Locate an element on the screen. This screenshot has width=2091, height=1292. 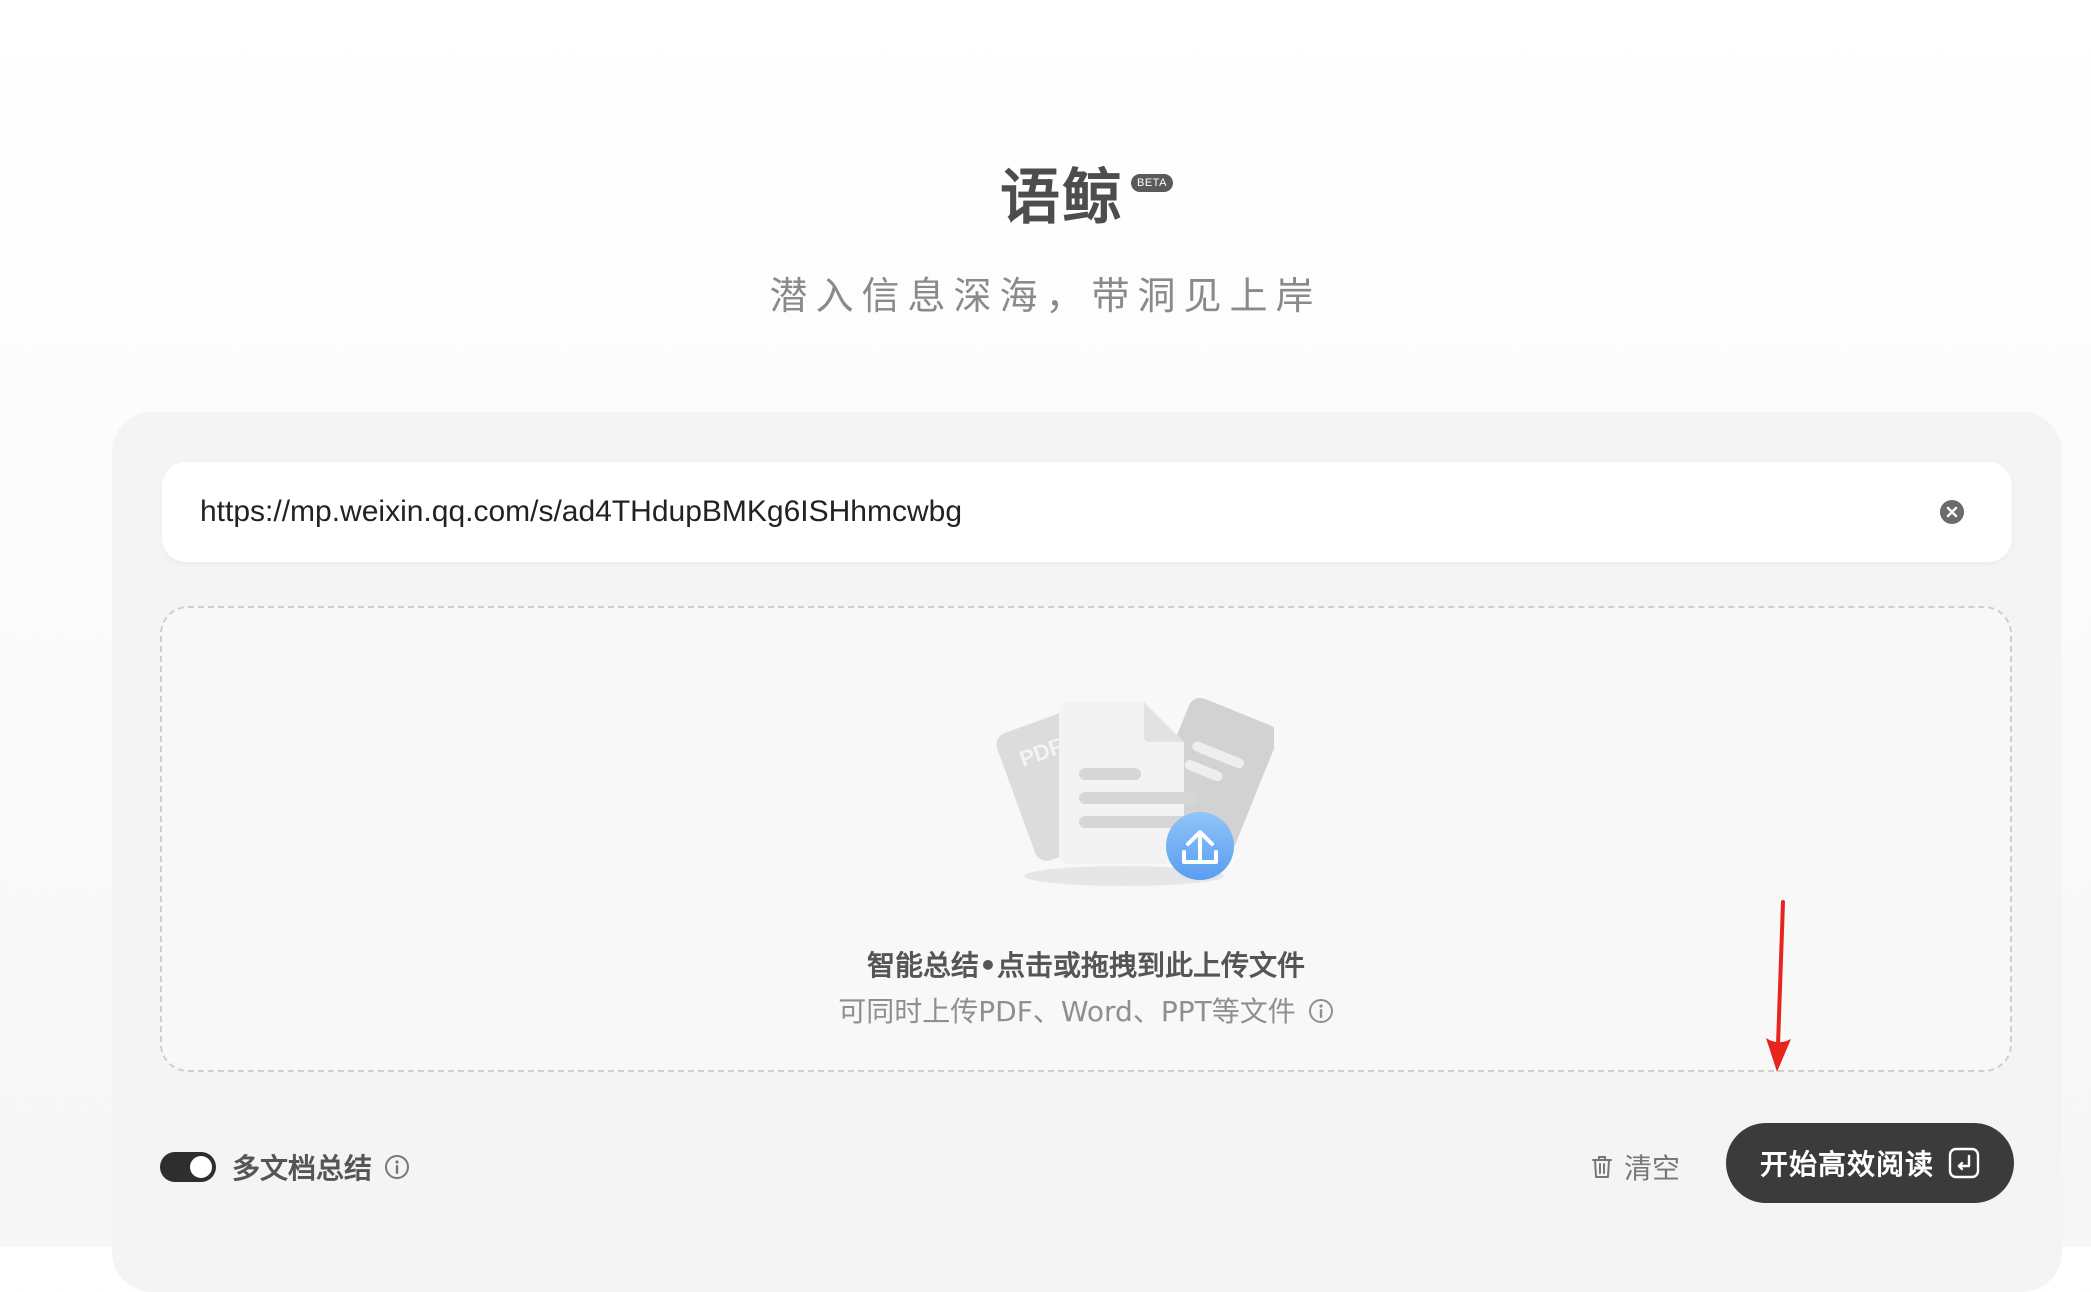
url-bar is located at coordinates (1087, 512).